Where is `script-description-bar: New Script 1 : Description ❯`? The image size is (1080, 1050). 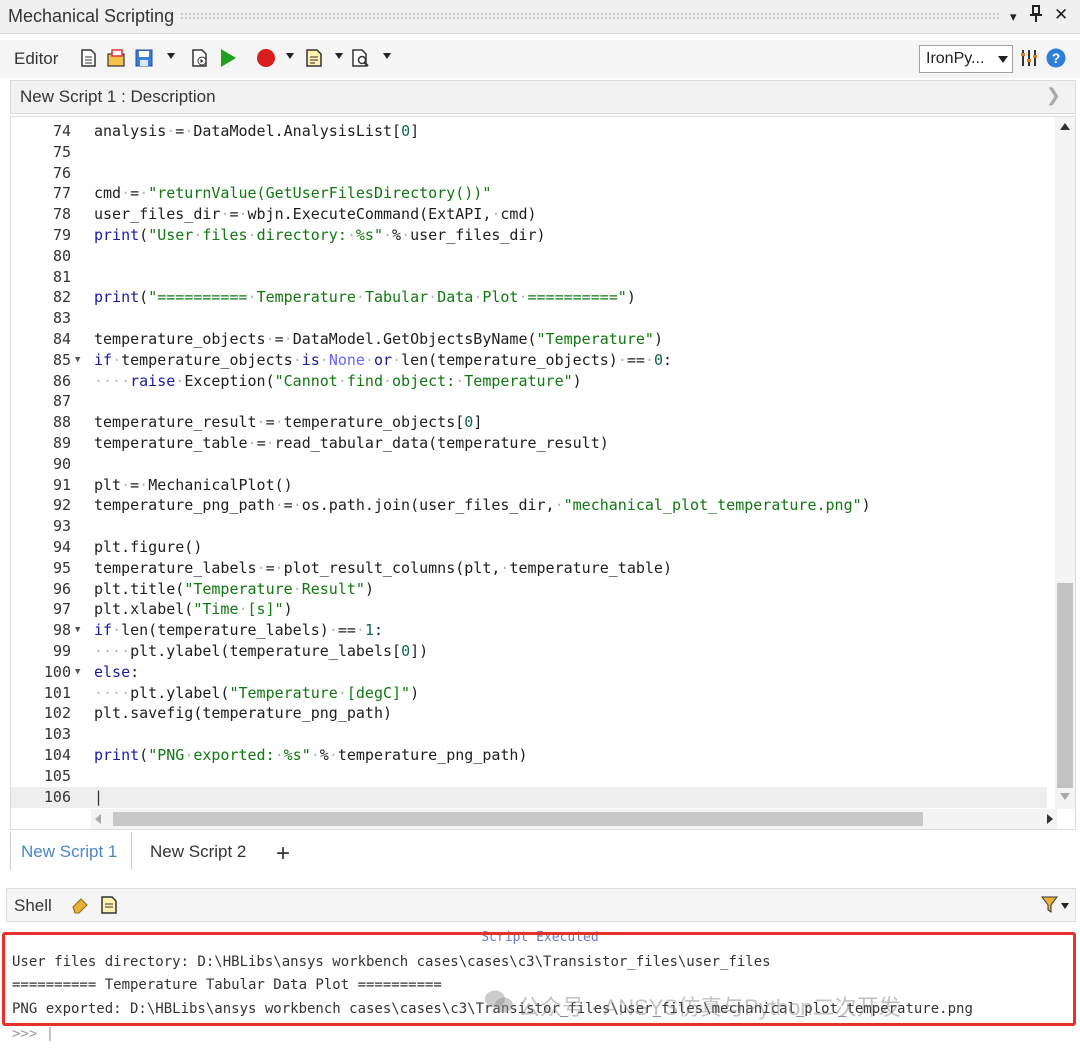 script-description-bar: New Script 1 : Description ❯ is located at coordinates (543, 97).